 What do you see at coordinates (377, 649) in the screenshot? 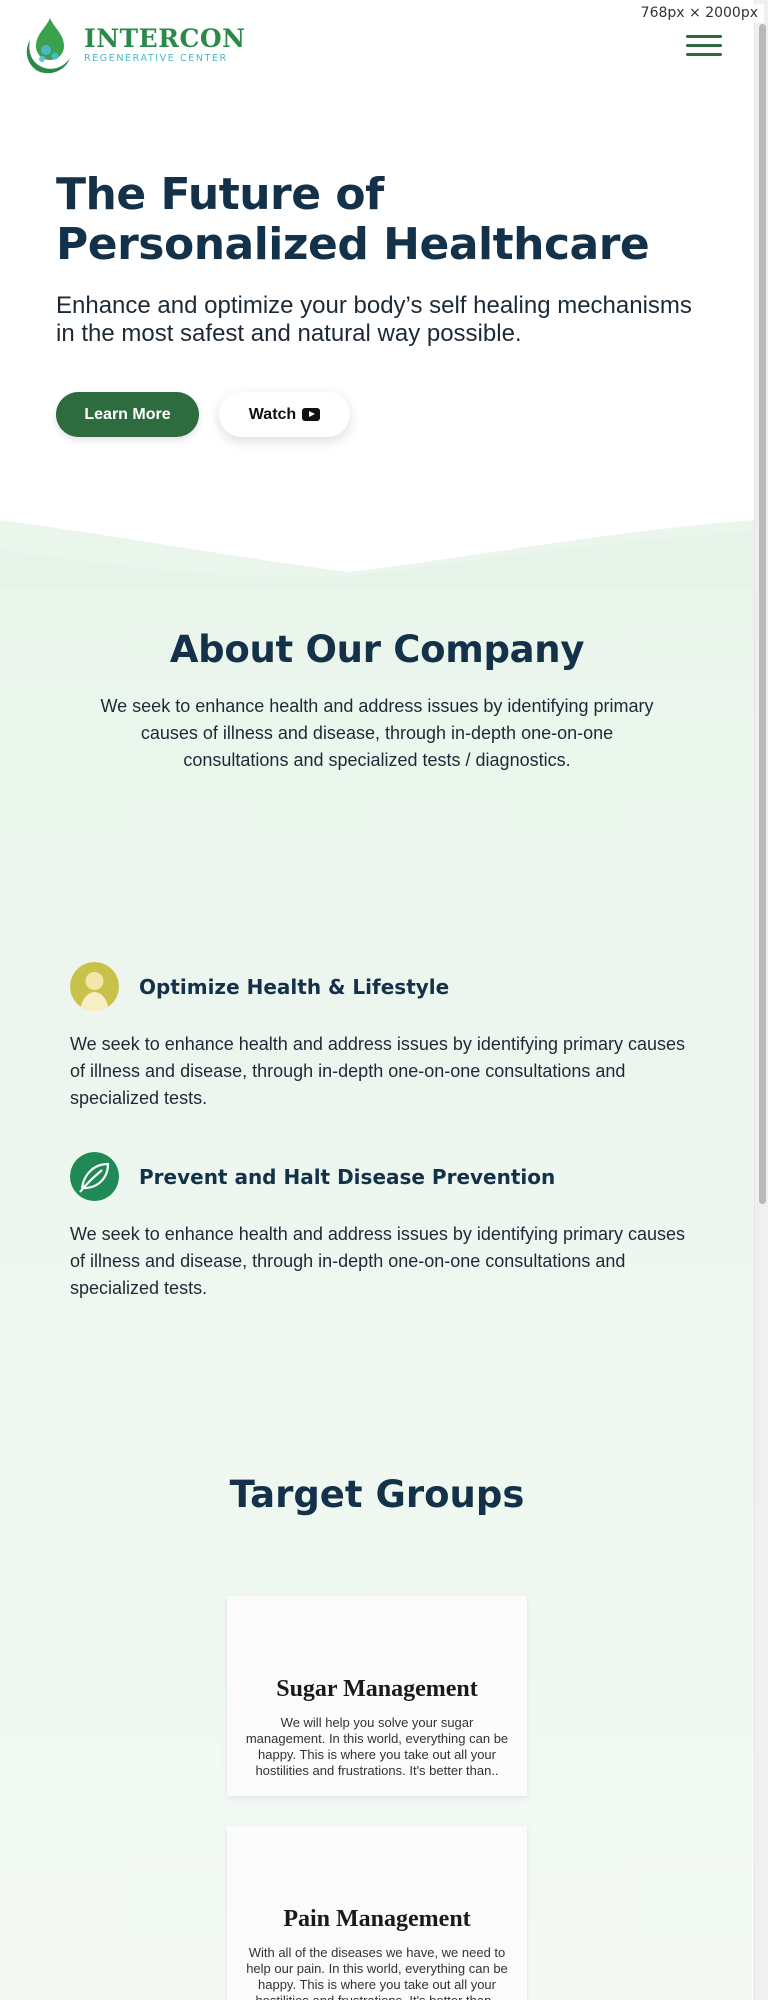
I see `about-title: About Our Company` at bounding box center [377, 649].